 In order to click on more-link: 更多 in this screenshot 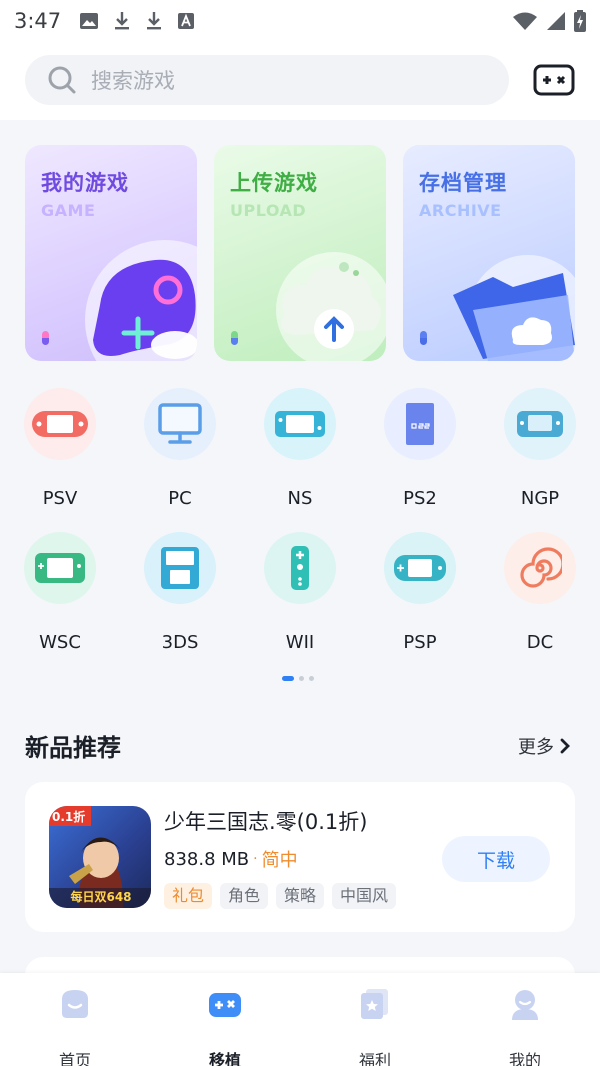, I will do `click(544, 746)`.